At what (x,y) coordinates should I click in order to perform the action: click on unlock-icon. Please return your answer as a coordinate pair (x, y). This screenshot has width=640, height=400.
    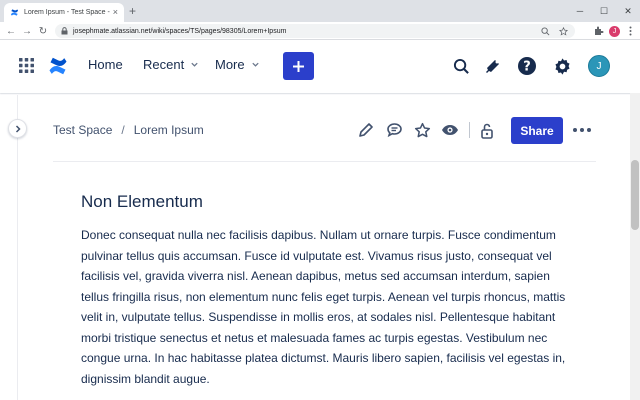
    Looking at the image, I should click on (487, 130).